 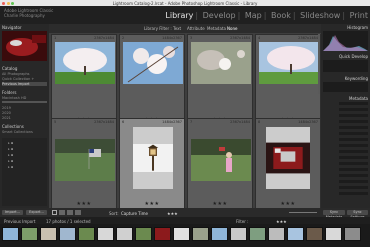 I want to click on grid-cell: 8 1484x2367 ★★★, so click(x=288, y=165).